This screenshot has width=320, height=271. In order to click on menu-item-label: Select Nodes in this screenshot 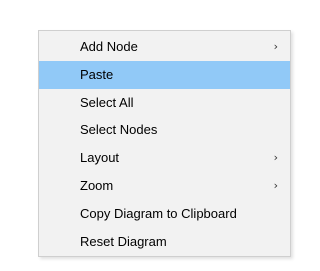, I will do `click(119, 130)`.